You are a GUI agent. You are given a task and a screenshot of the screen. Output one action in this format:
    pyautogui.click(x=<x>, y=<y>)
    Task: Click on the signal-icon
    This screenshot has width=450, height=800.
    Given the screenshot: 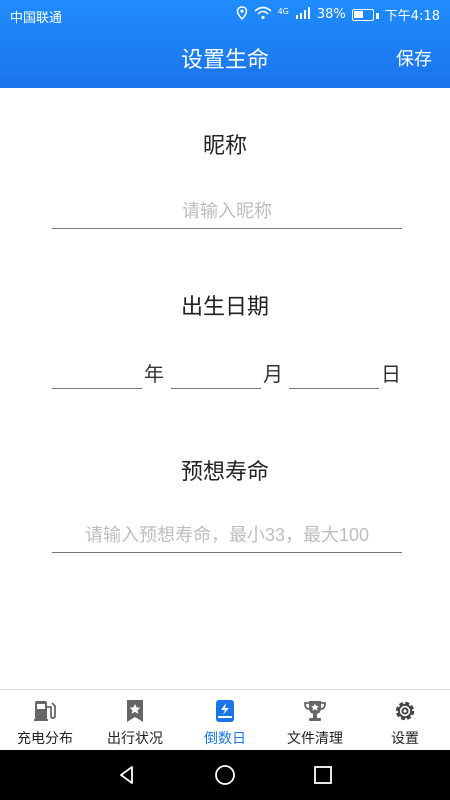 What is the action you would take?
    pyautogui.click(x=303, y=14)
    